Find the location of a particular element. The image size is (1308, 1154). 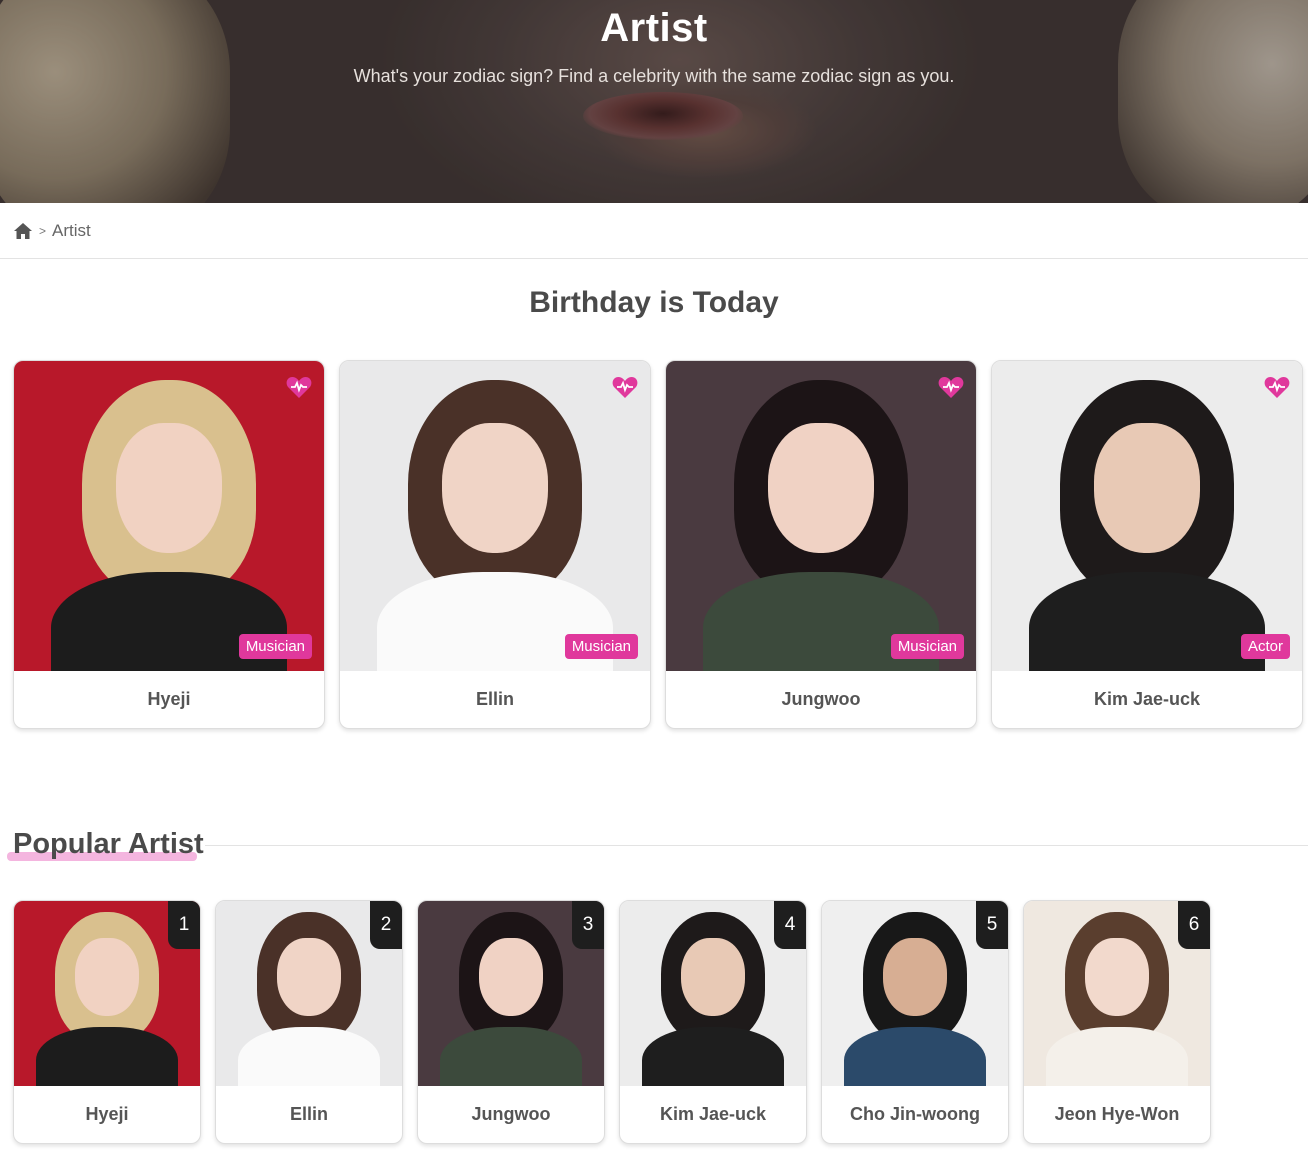

birthday-card: Musician Hyeji is located at coordinates (169, 544).